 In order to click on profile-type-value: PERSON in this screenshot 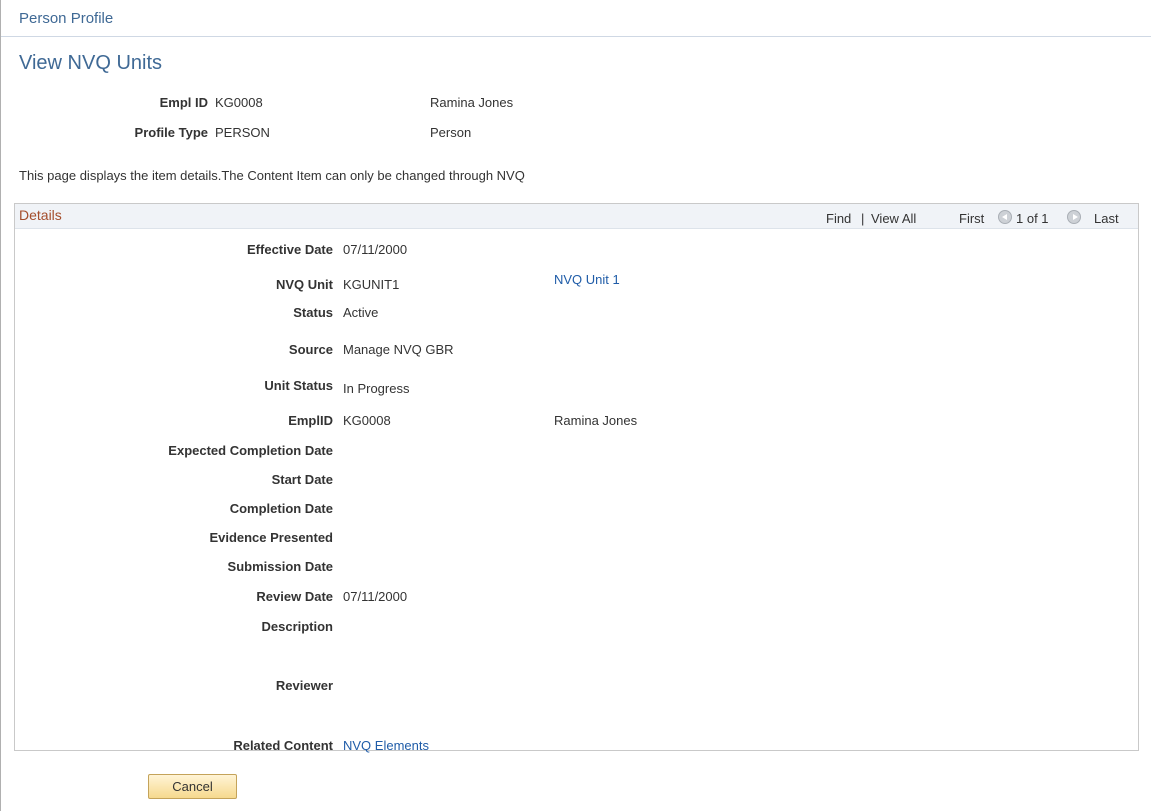, I will do `click(242, 132)`.